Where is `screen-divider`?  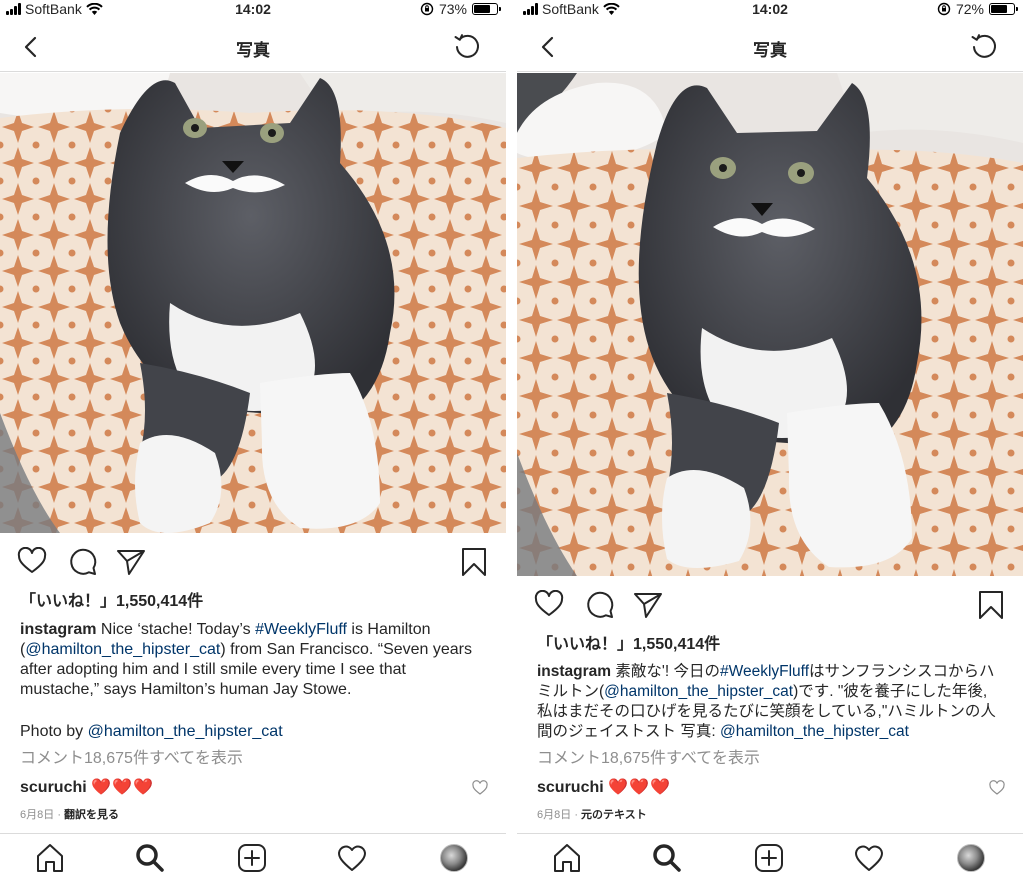
screen-divider is located at coordinates (511, 440).